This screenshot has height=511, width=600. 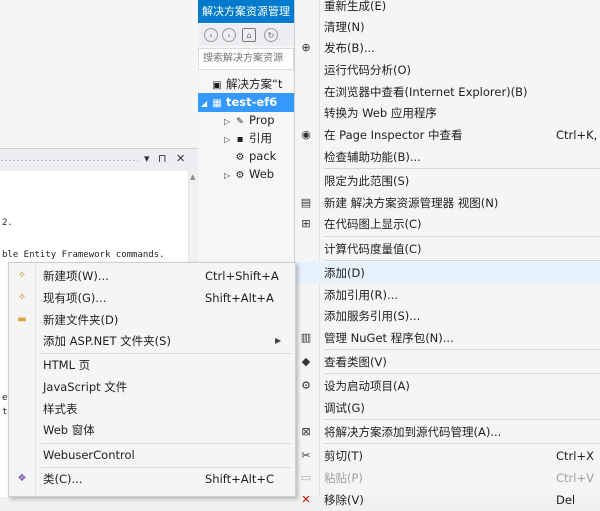 What do you see at coordinates (151, 276) in the screenshot?
I see `submenu-item-new-item: ✧ 新建项(W)... Ctrl+Shift+A` at bounding box center [151, 276].